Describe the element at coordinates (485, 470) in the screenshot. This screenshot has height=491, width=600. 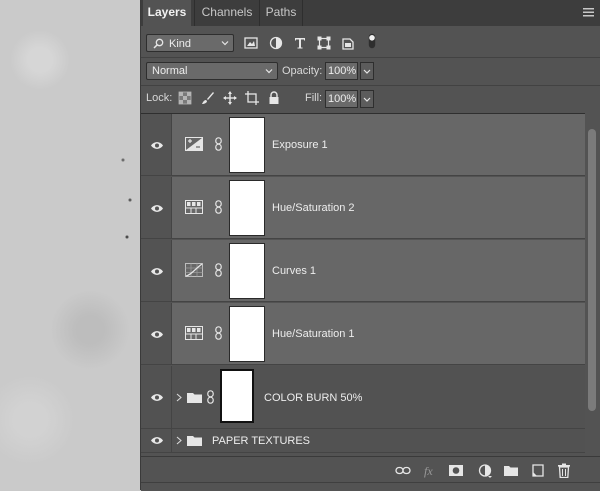
I see `new-adjustment-icon` at that location.